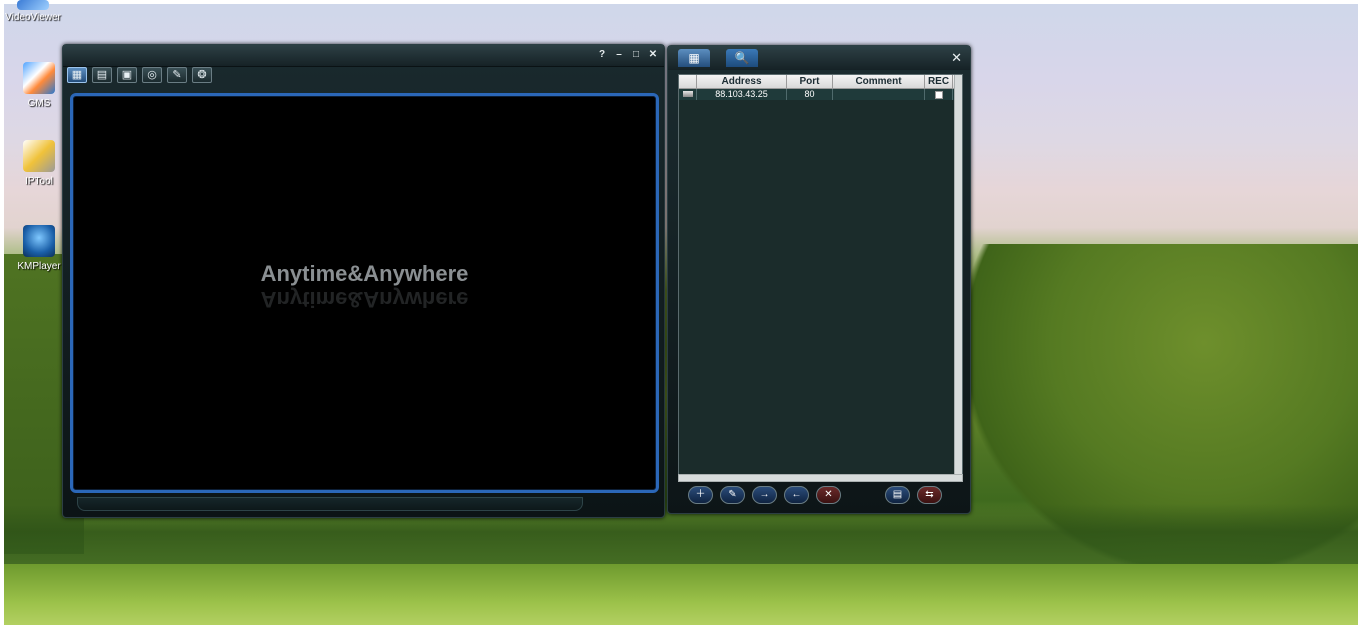  Describe the element at coordinates (202, 75) in the screenshot. I see `settings-icon: ❂` at that location.